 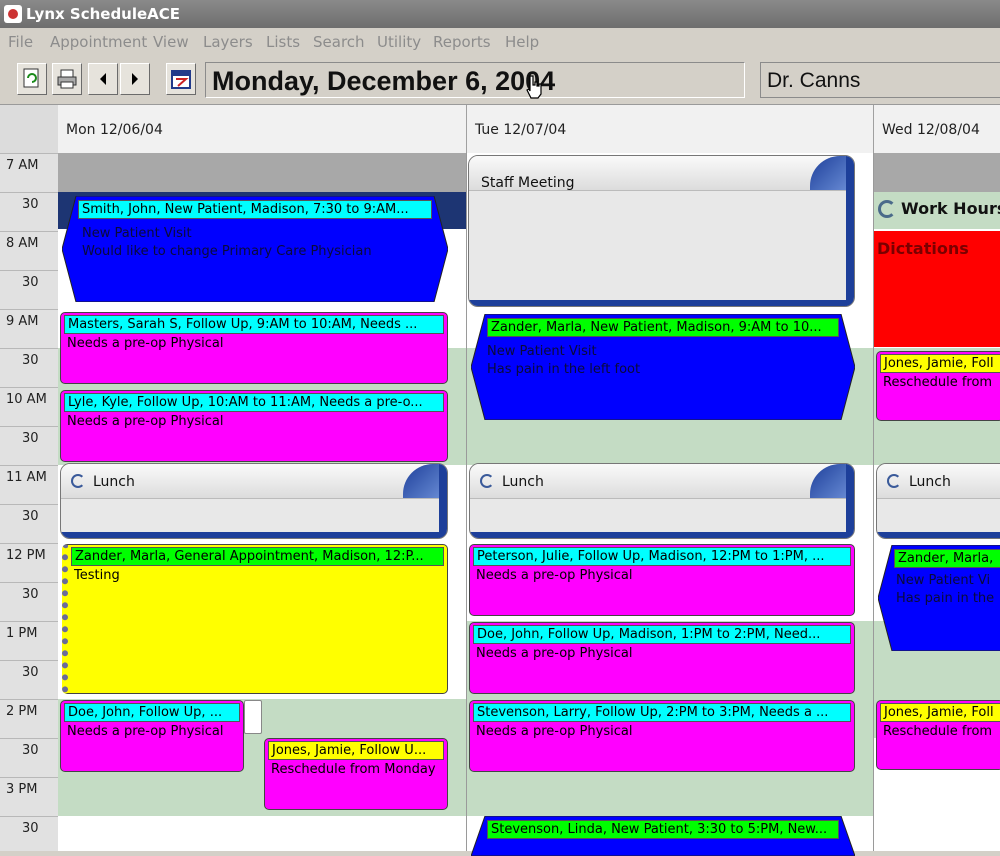 What do you see at coordinates (22, 633) in the screenshot?
I see `time-label: 1 PM` at bounding box center [22, 633].